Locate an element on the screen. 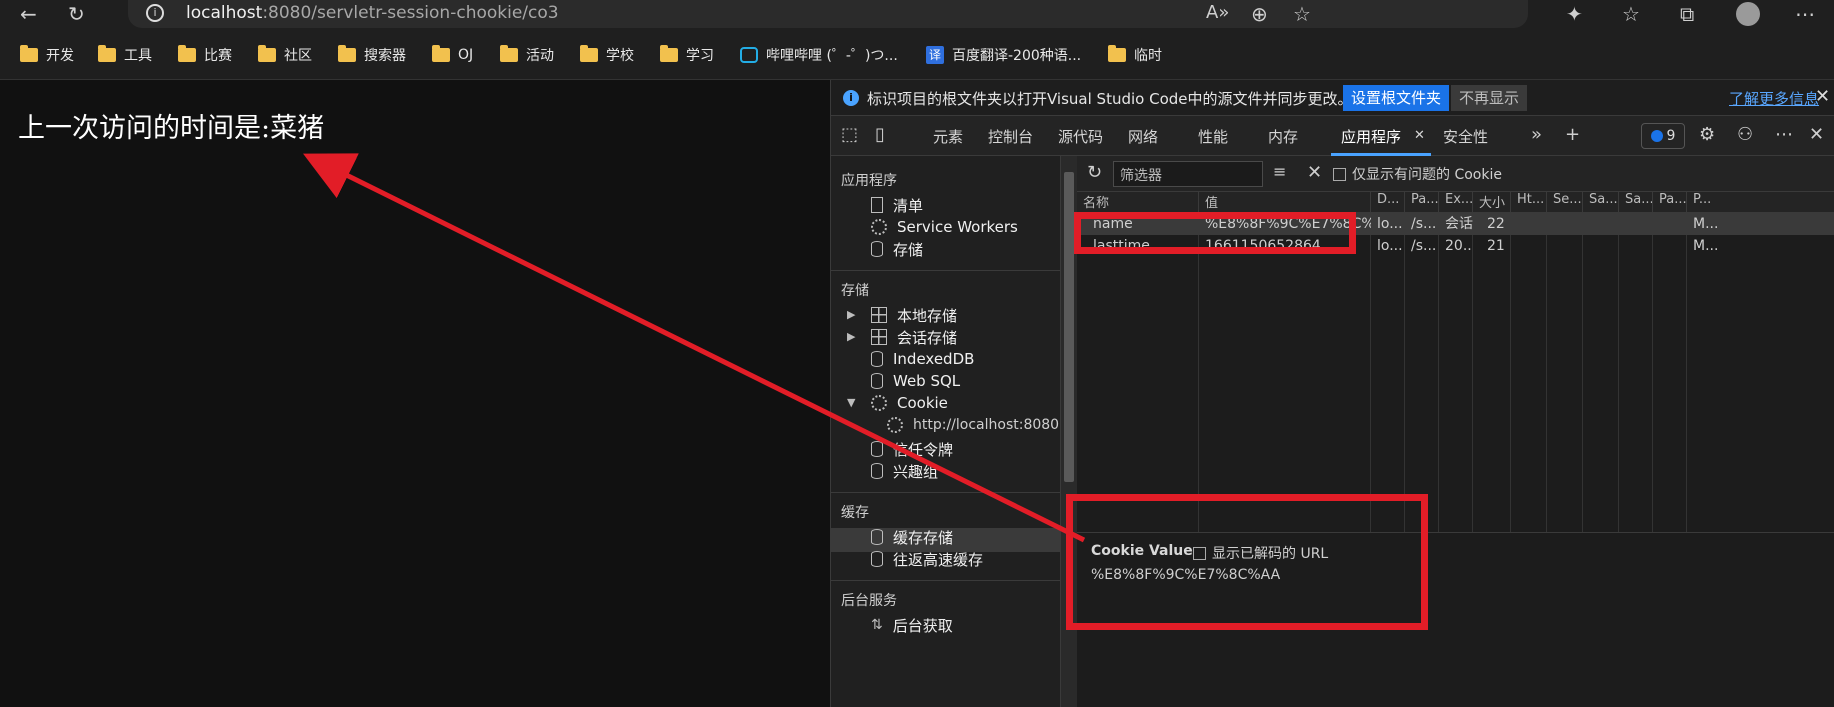  close-devtools-icon: ✕ is located at coordinates (1816, 134).